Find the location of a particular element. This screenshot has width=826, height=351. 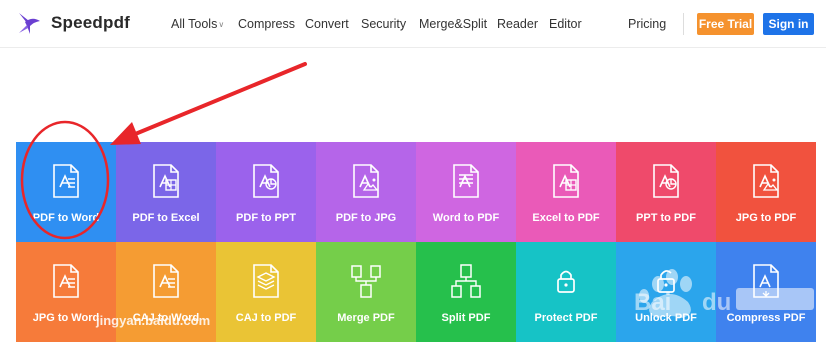

tool-tile-merge-pdf: Merge PDF is located at coordinates (366, 292).